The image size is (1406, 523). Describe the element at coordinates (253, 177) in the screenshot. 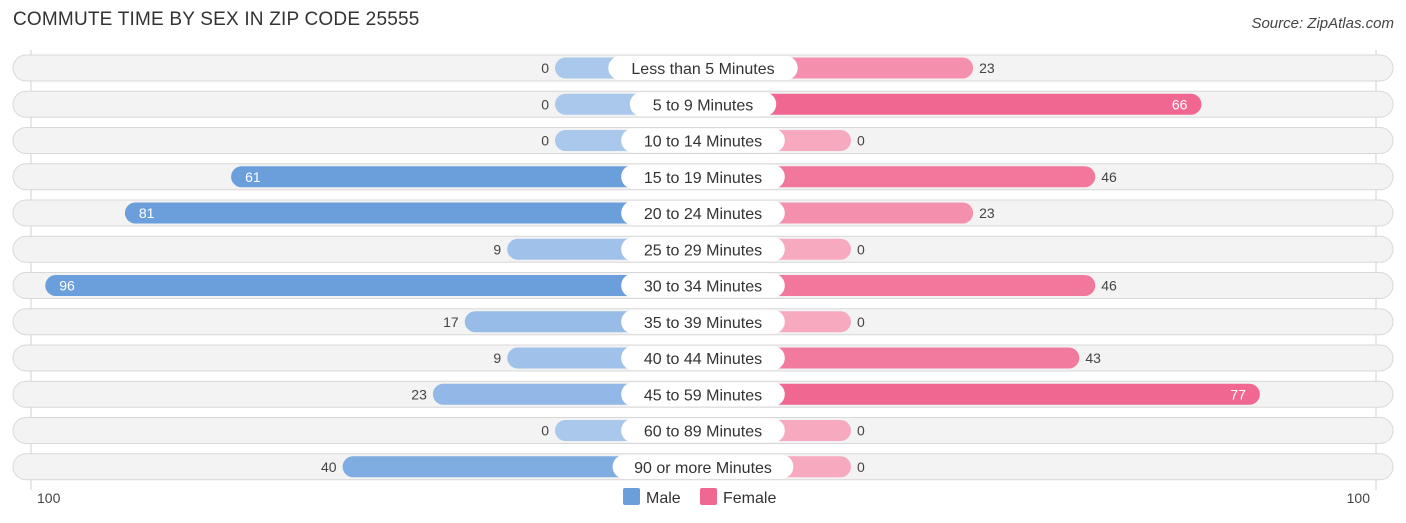

I see `value-label-male: 61` at that location.